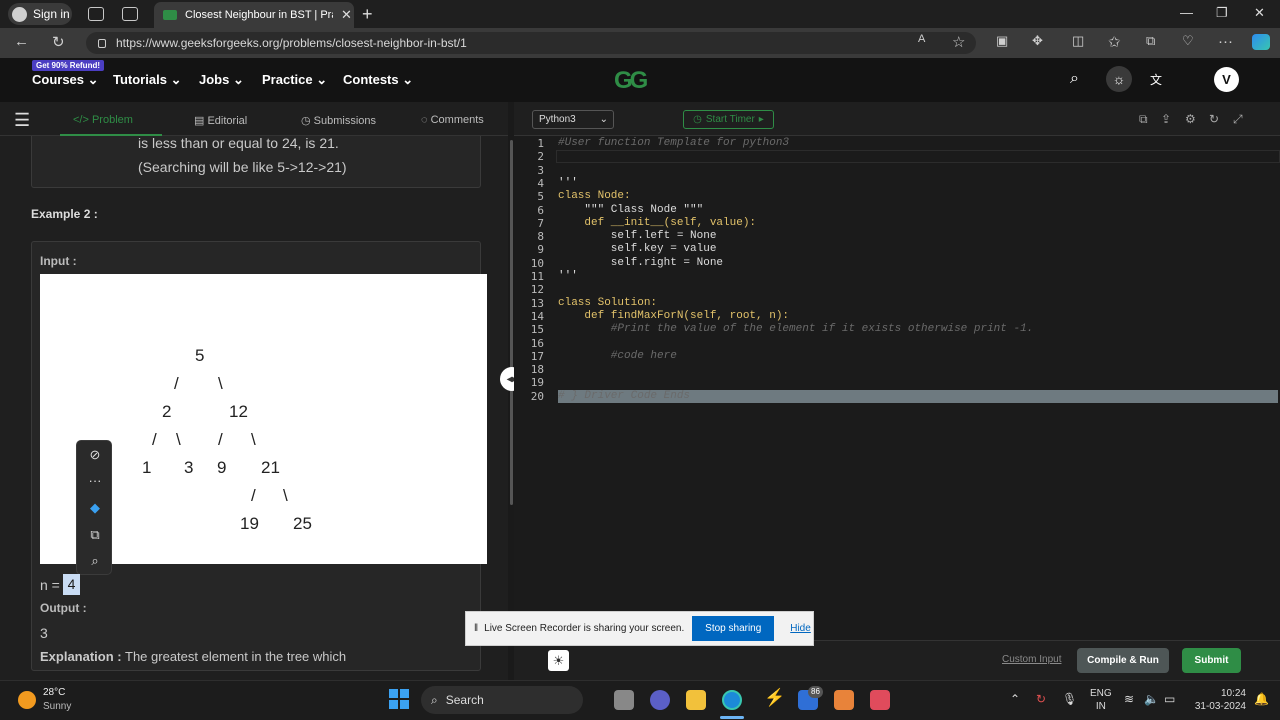 This screenshot has width=1280, height=720. What do you see at coordinates (378, 80) in the screenshot?
I see `nav-contests: Contests ⌄` at bounding box center [378, 80].